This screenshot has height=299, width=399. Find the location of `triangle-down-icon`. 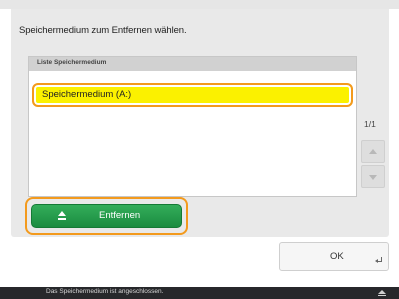

triangle-down-icon is located at coordinates (373, 177).